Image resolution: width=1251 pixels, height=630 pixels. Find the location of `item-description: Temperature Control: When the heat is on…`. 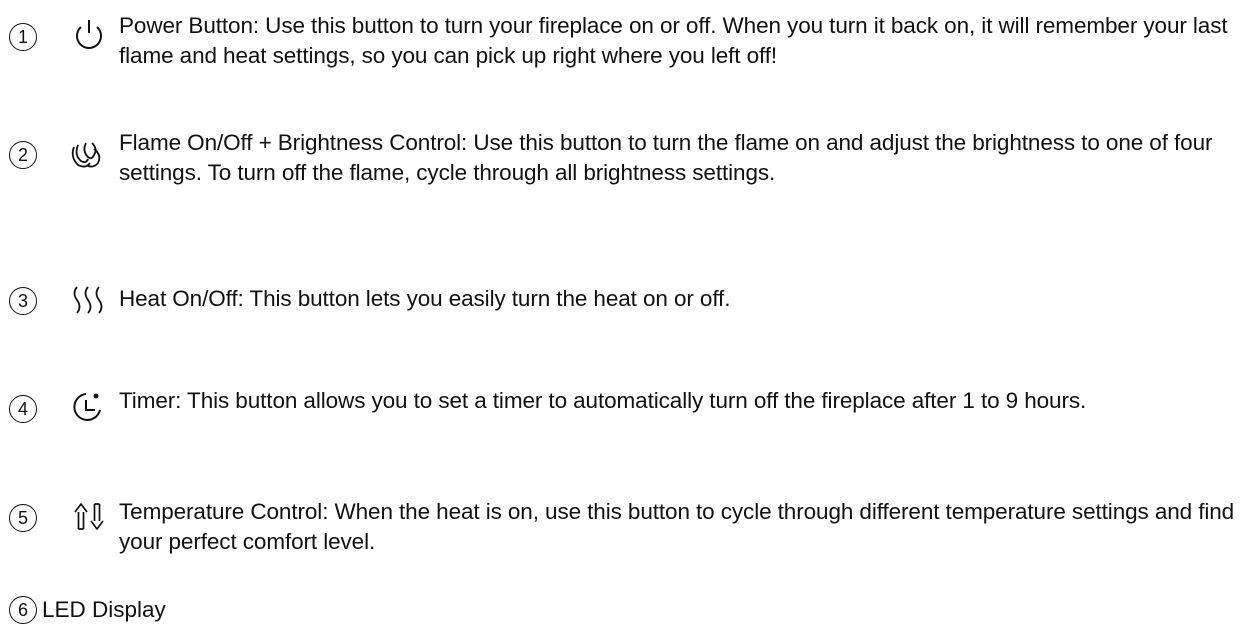

item-description: Temperature Control: When the heat is on… is located at coordinates (677, 526).